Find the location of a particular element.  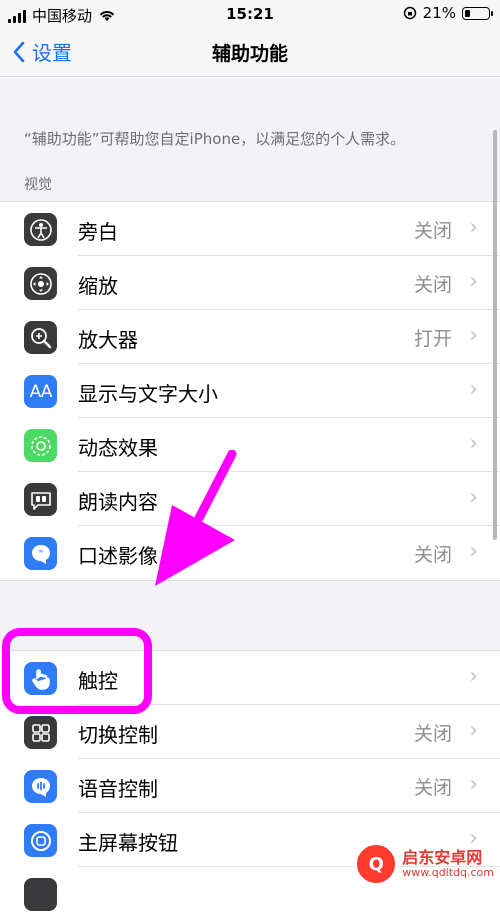

battery-icon is located at coordinates (477, 13).